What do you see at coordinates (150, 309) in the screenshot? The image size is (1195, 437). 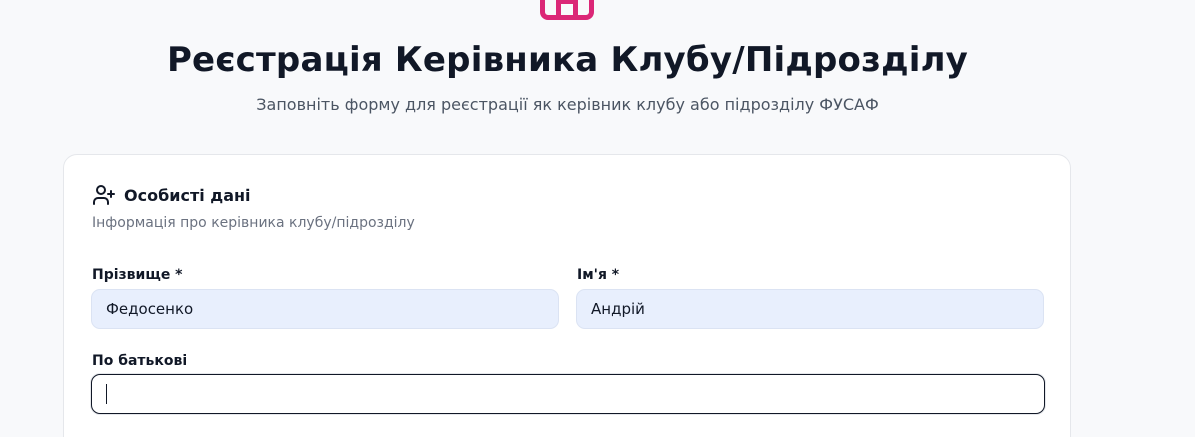 I see `last-name-value: Федосенко` at bounding box center [150, 309].